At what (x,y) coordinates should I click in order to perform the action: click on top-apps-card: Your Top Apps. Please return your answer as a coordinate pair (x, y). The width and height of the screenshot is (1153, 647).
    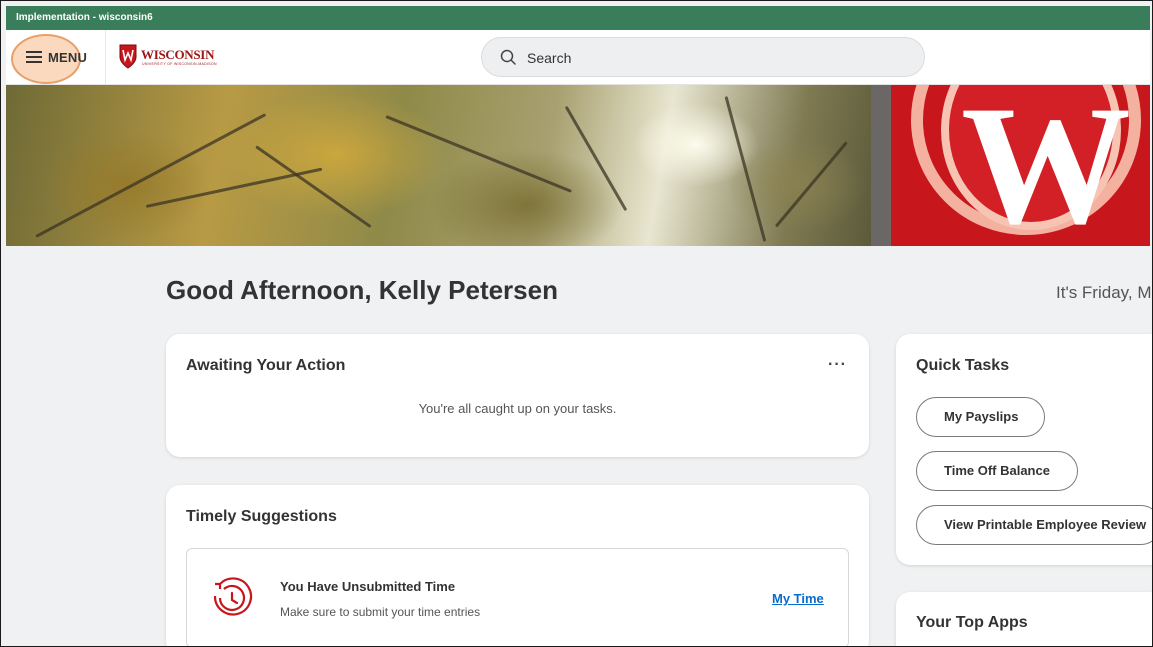
    Looking at the image, I should click on (1024, 619).